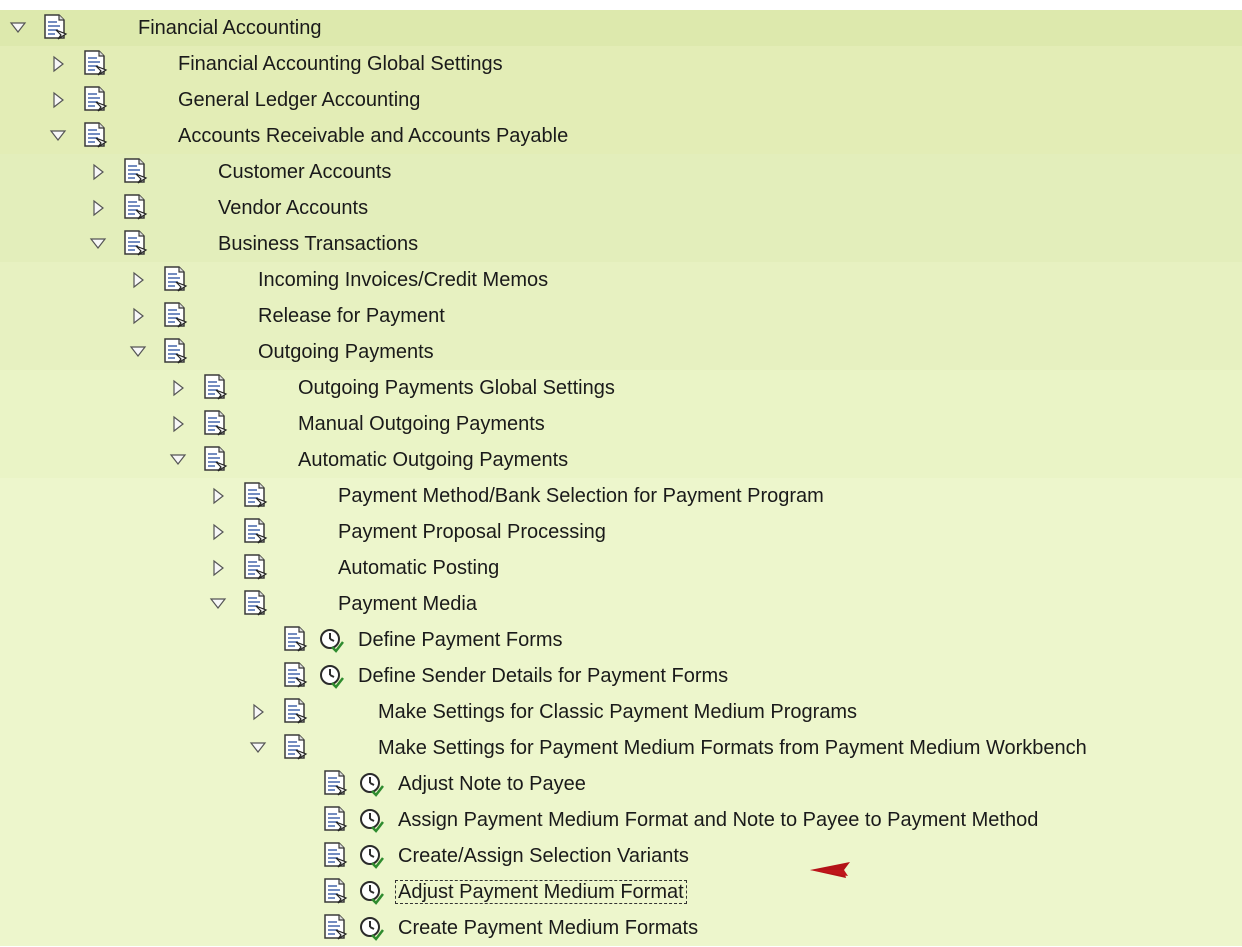  I want to click on tree-row: Vendor Accounts, so click(621, 208).